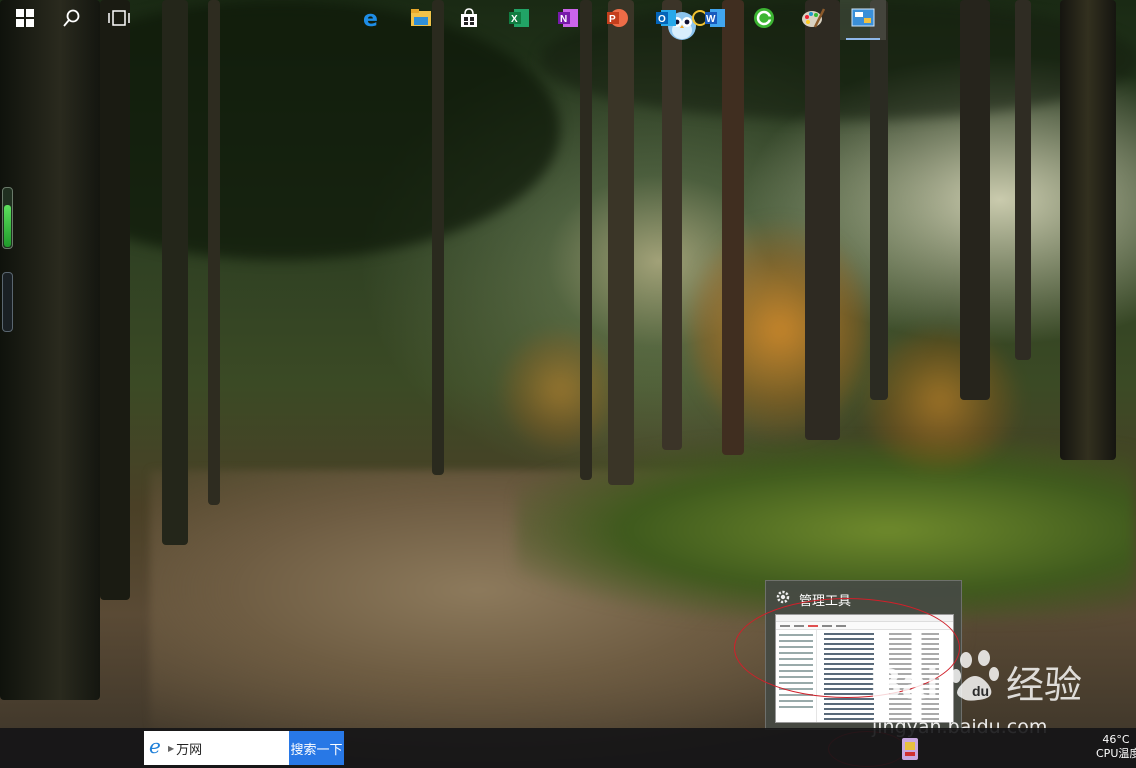 This screenshot has width=1136, height=768. I want to click on task-view-button, so click(119, 20).